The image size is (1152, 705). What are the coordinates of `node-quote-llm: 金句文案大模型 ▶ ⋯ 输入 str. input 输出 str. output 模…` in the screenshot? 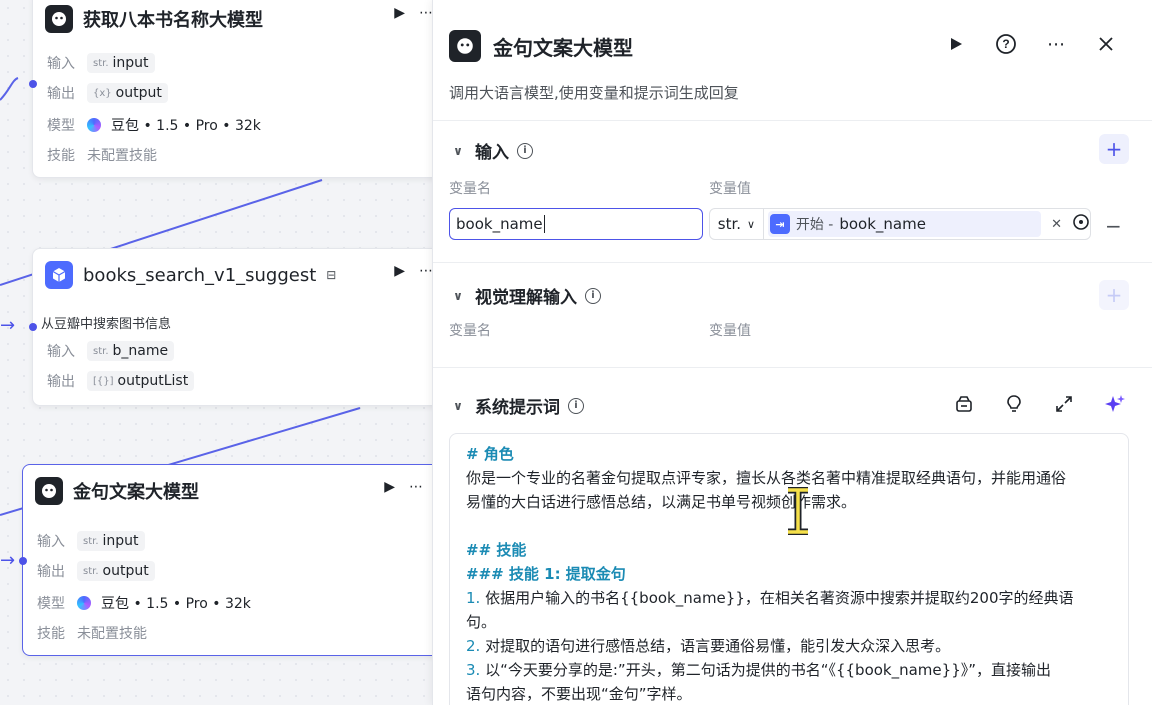 It's located at (232, 560).